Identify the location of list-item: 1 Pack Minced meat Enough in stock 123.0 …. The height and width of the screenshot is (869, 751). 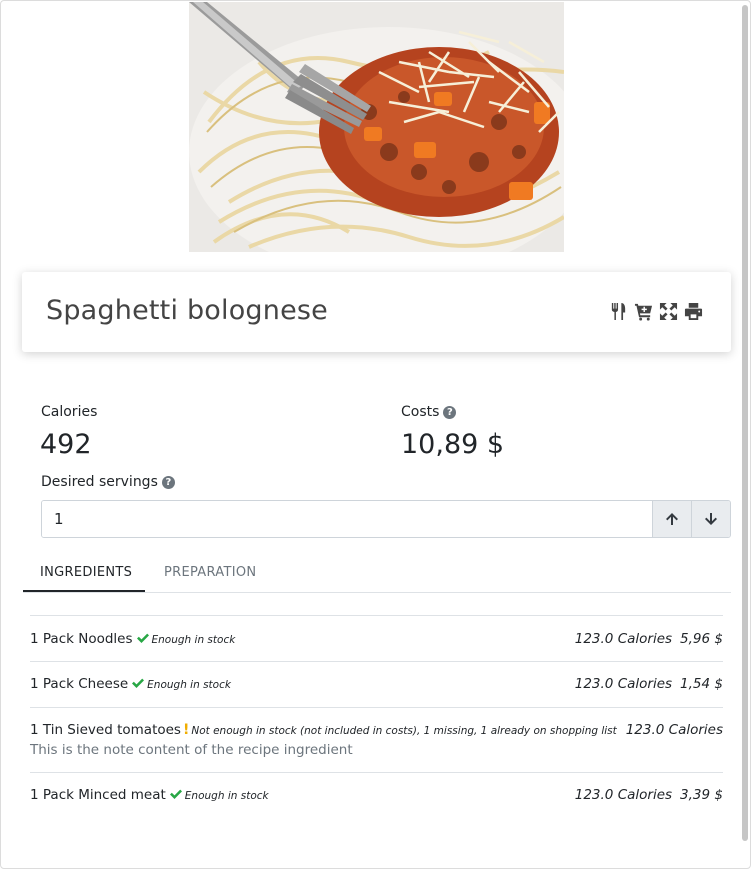
(376, 797).